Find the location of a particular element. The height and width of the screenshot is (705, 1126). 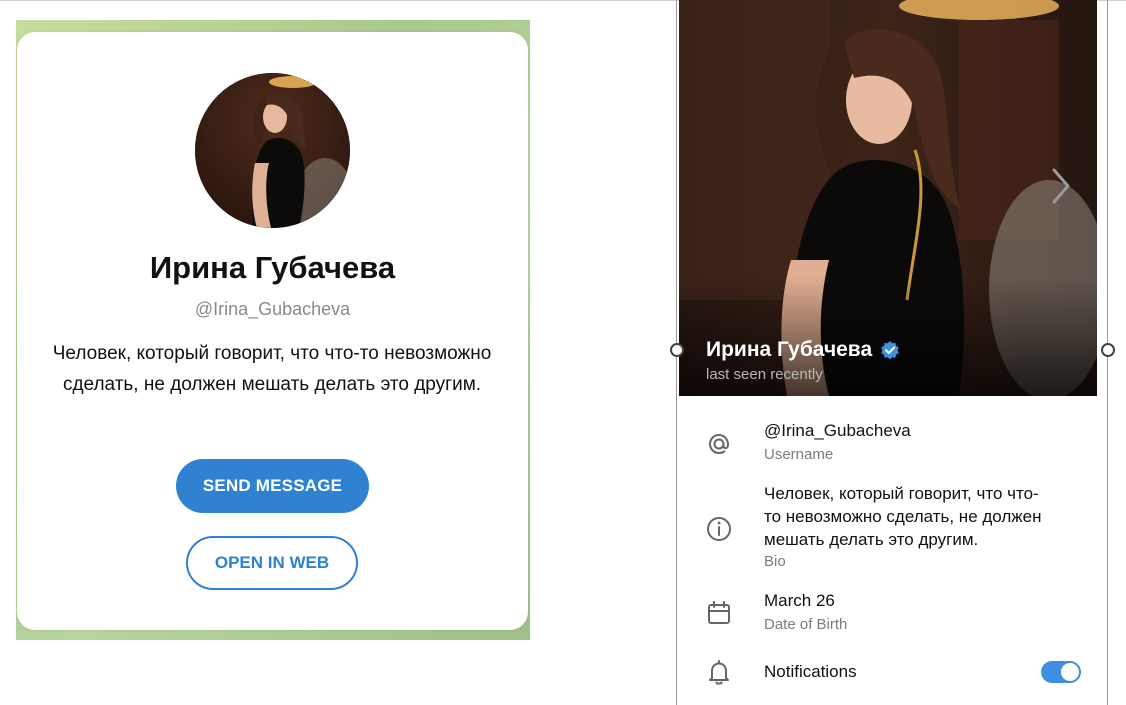

verified-badge-icon is located at coordinates (890, 350).